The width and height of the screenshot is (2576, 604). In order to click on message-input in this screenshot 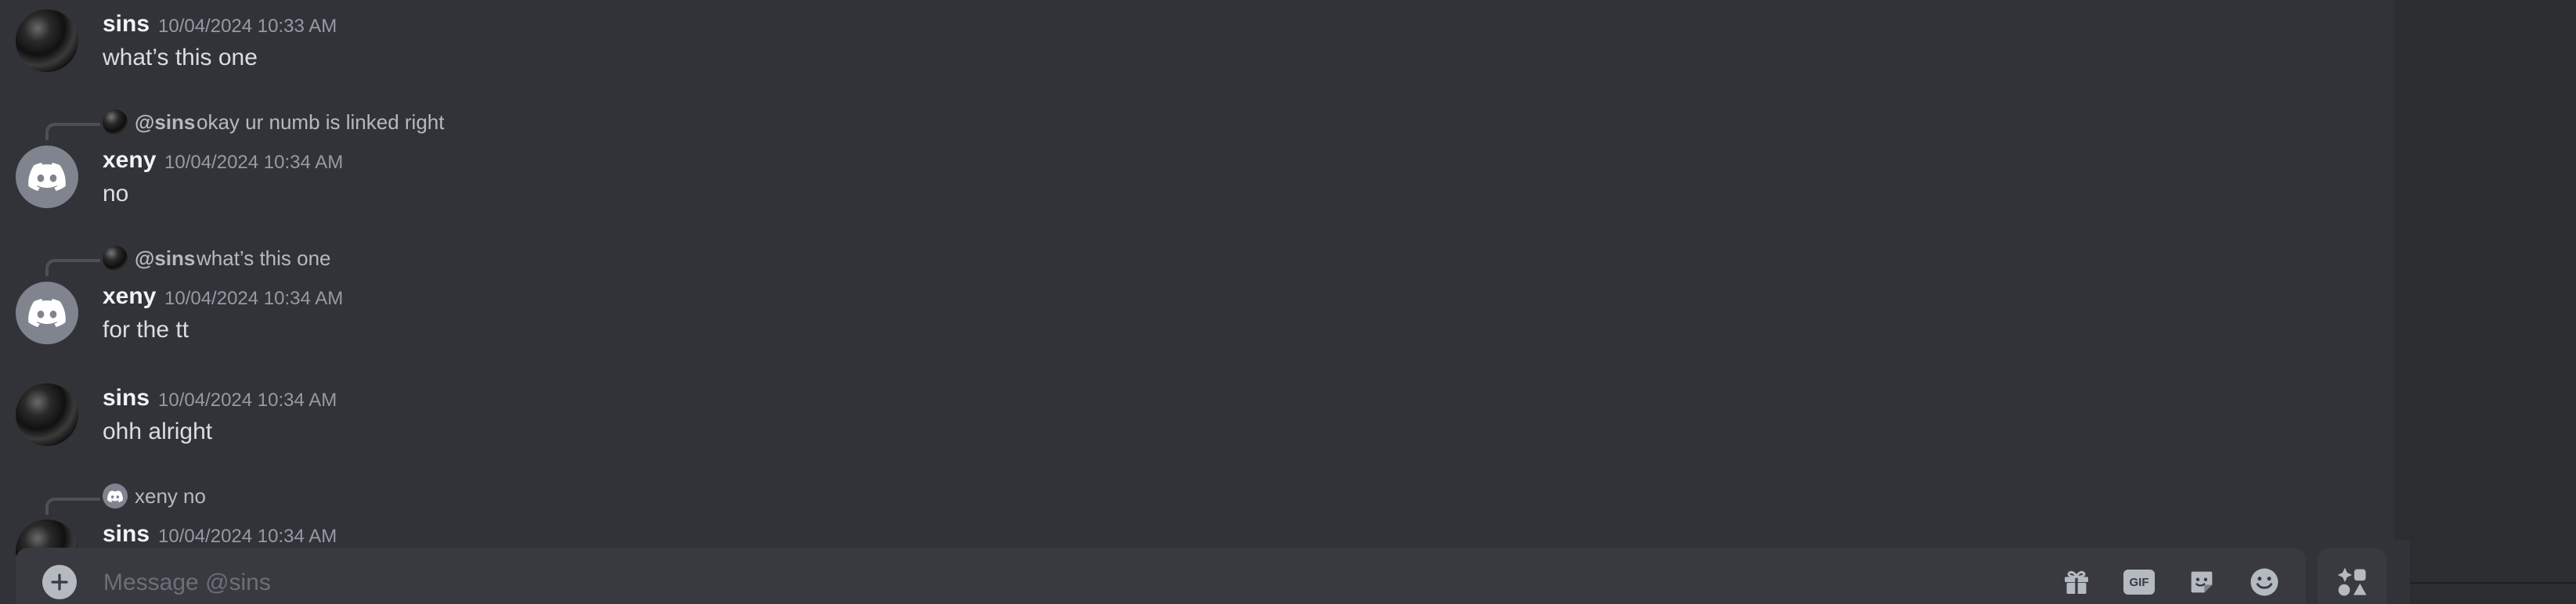, I will do `click(1074, 582)`.